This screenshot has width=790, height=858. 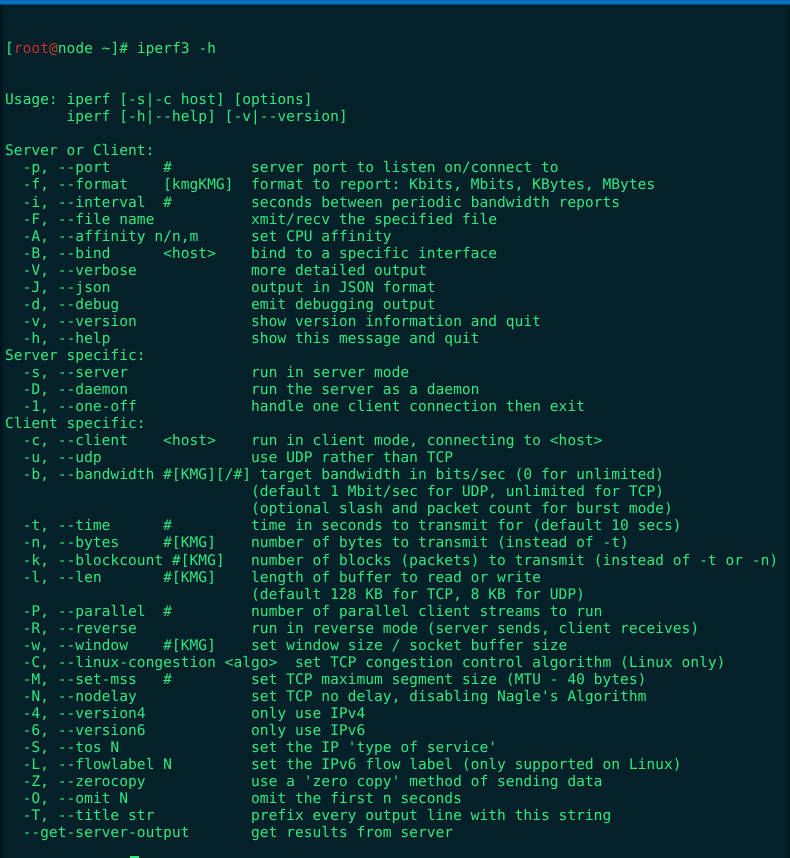 I want to click on prompt-command: iperf3 -h, so click(x=176, y=49).